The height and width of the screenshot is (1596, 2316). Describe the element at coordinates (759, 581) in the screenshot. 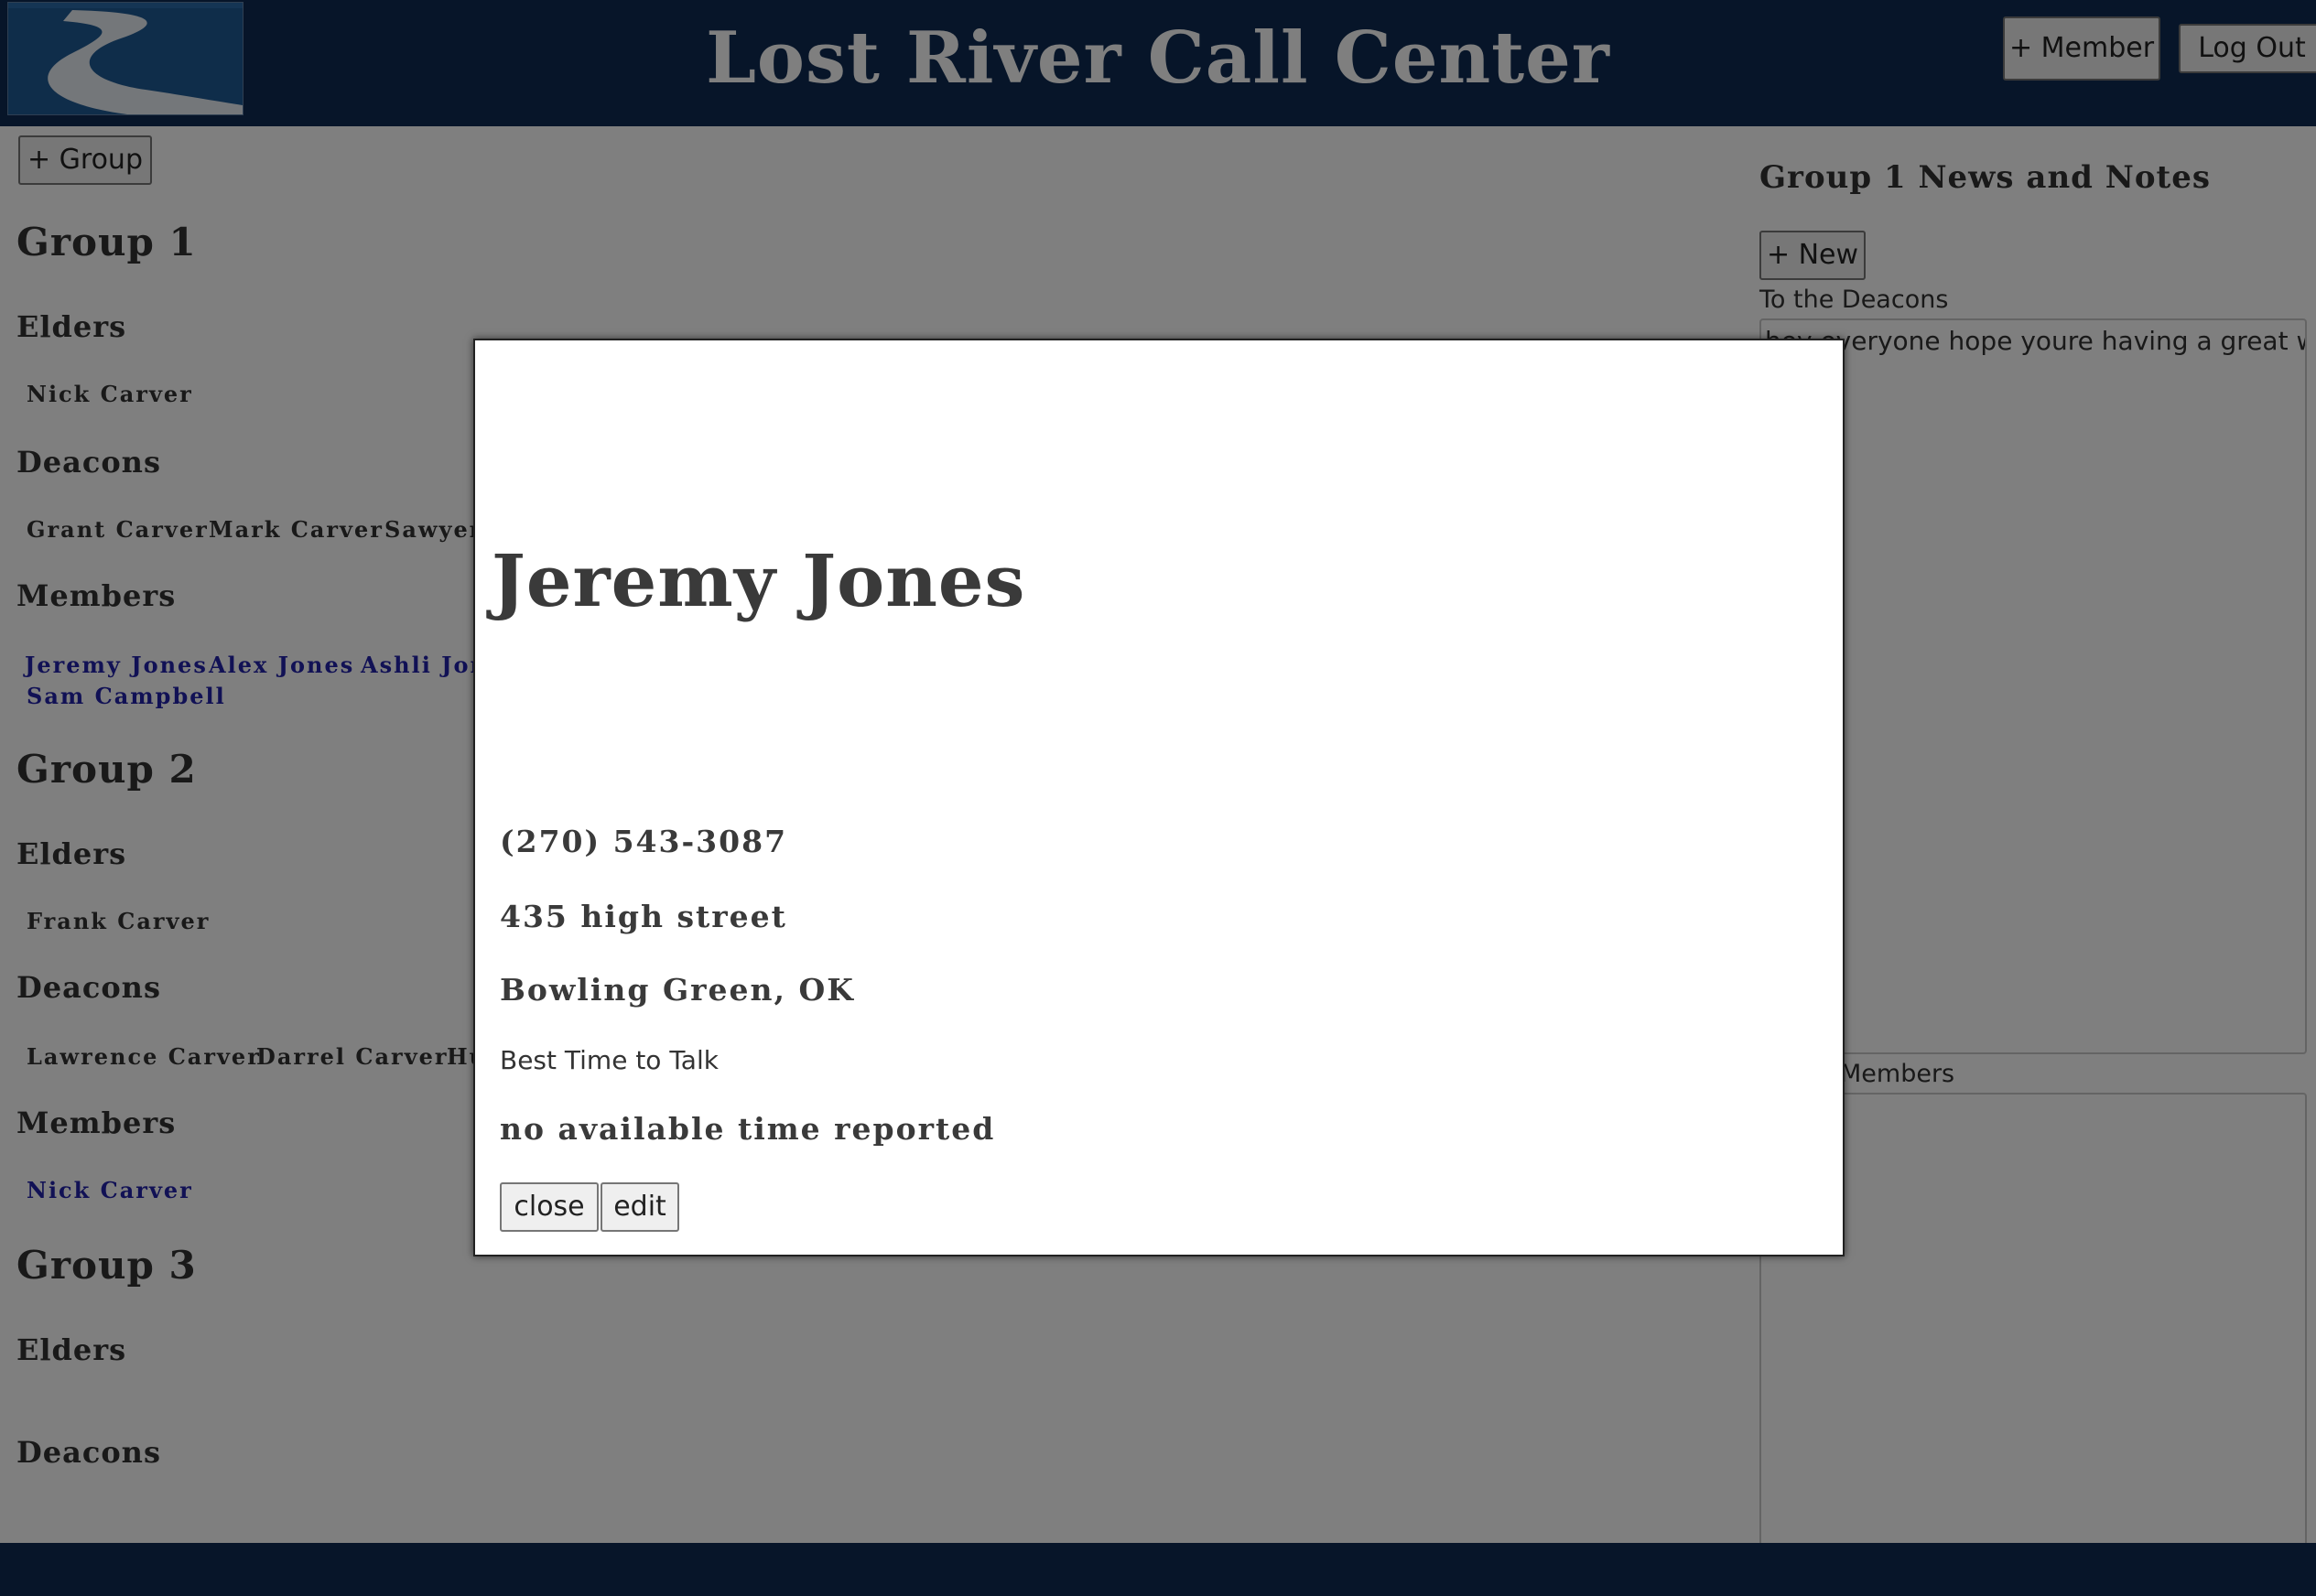

I see `member-name: Jeremy Jones` at that location.